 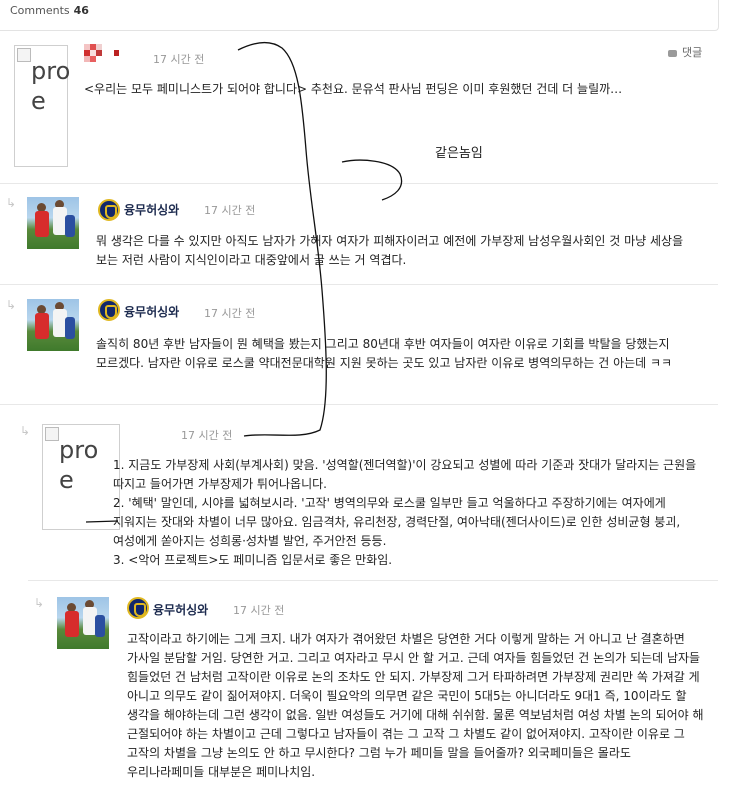 I want to click on reply-button: 댓글, so click(x=685, y=52).